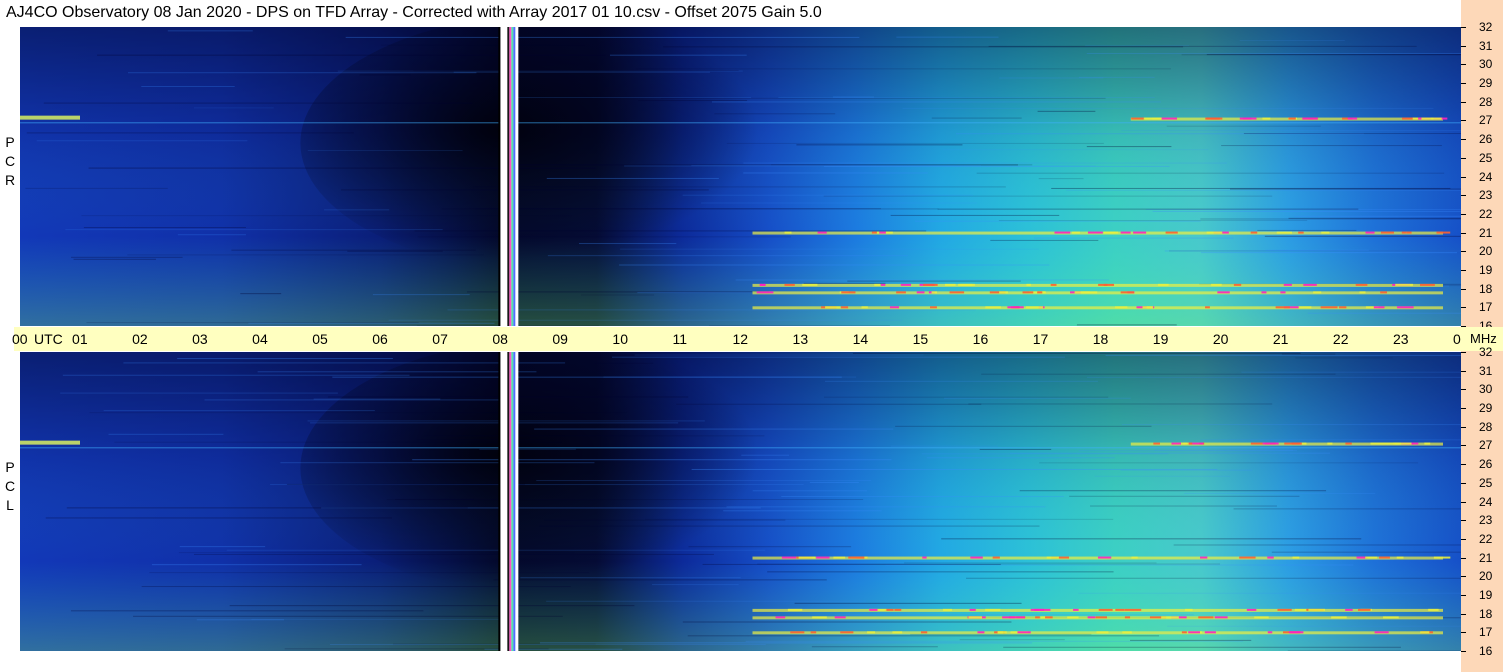 The height and width of the screenshot is (672, 1503). What do you see at coordinates (320, 339) in the screenshot?
I see `utc-tick-label: 05` at bounding box center [320, 339].